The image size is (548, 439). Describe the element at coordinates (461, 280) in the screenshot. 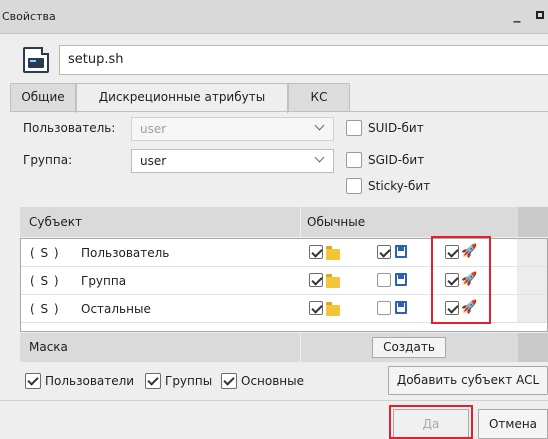

I see `exec-column-highlight` at that location.